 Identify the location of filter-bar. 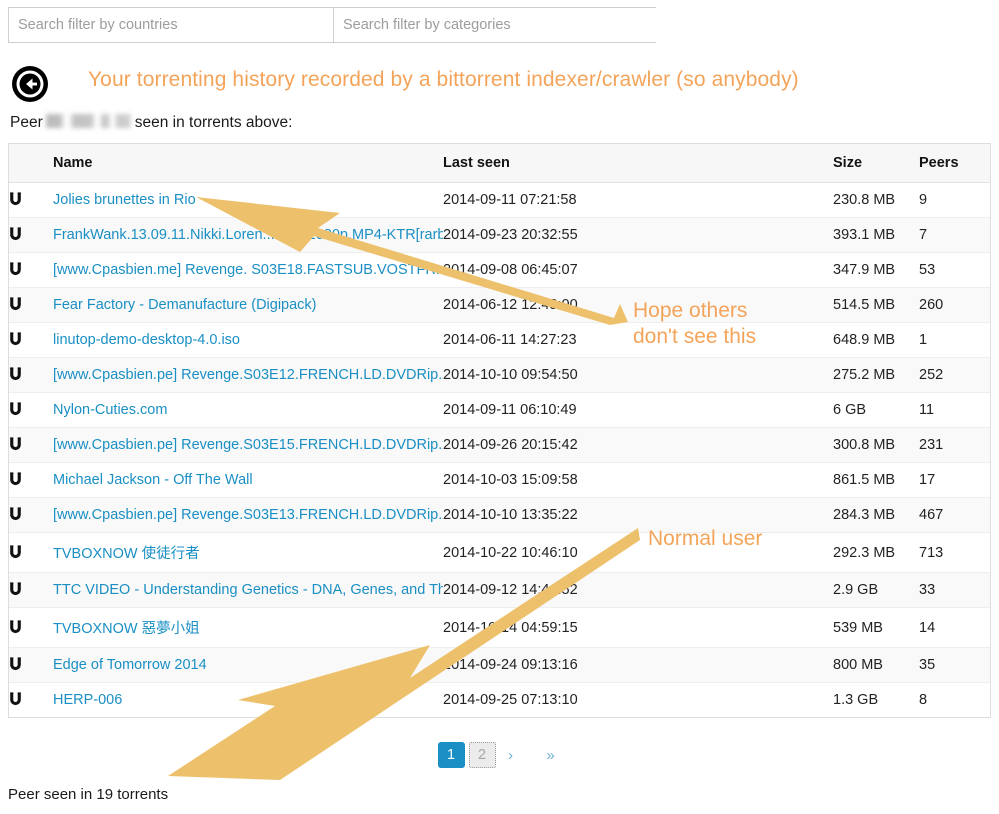
(332, 25).